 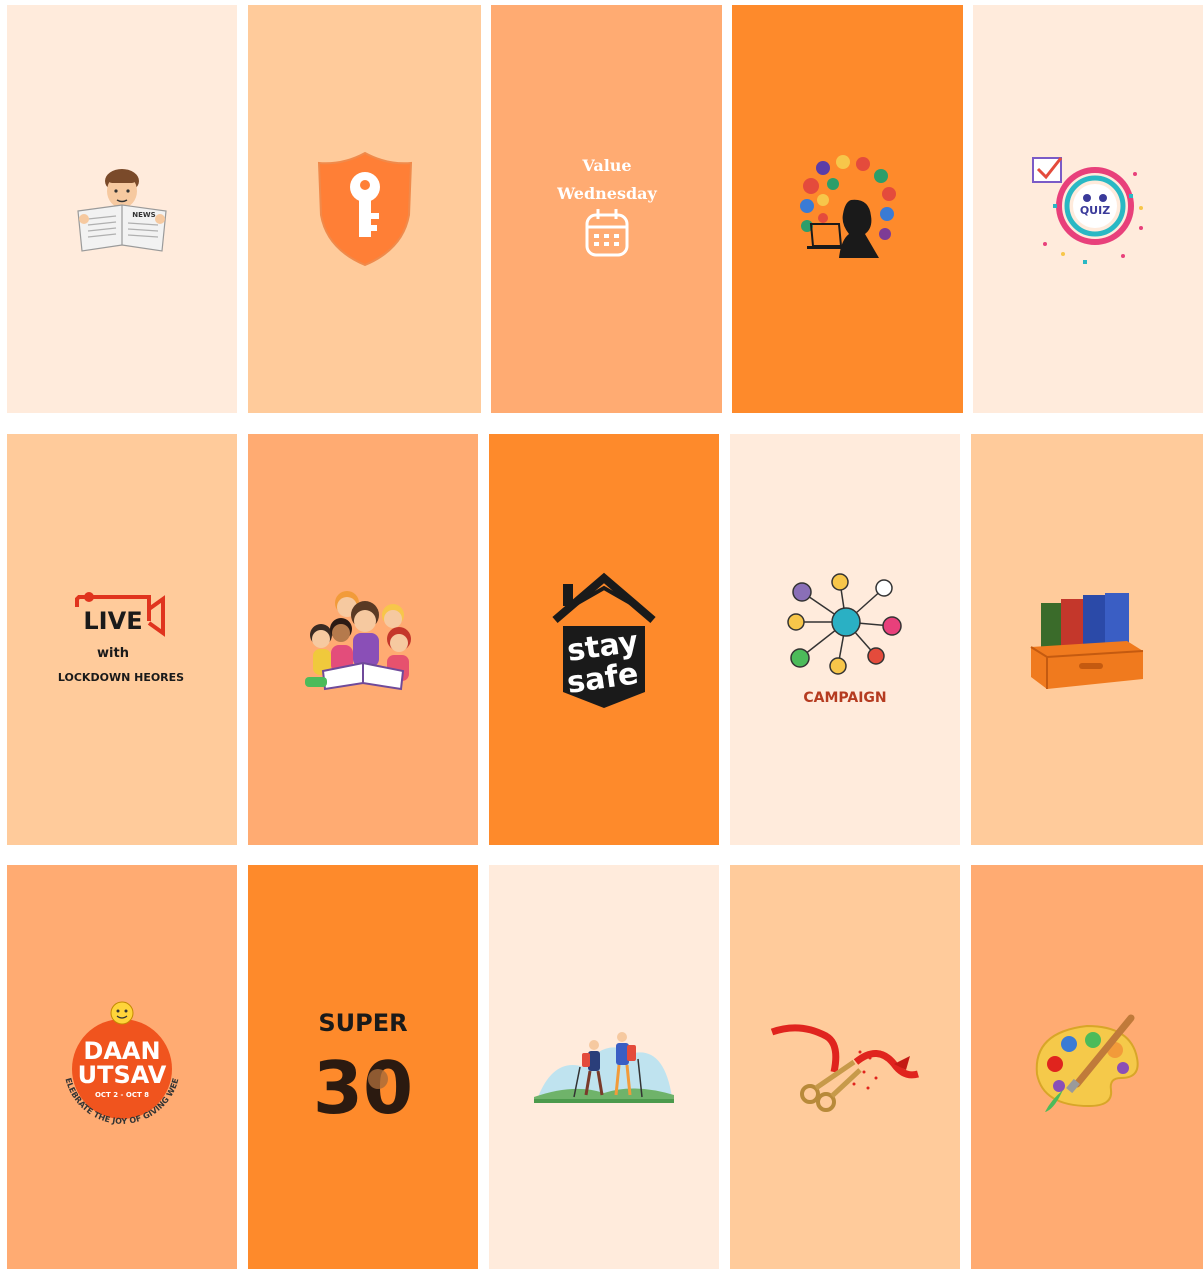 I want to click on tile-news-reader: NEWS, so click(x=122, y=209).